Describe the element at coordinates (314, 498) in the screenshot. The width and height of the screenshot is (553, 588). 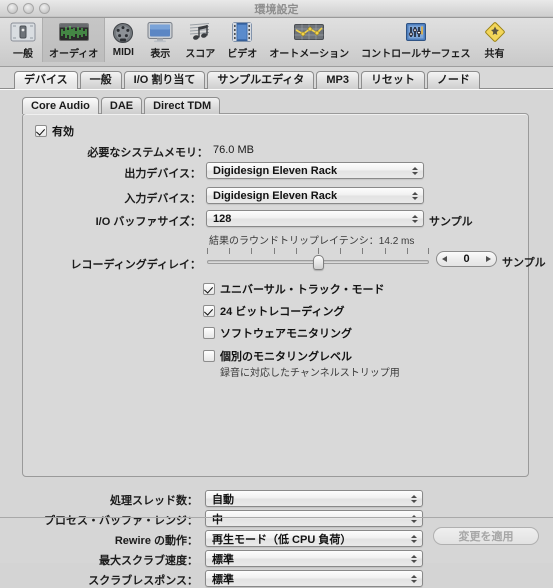
I see `processing-threads-select: 自動` at that location.